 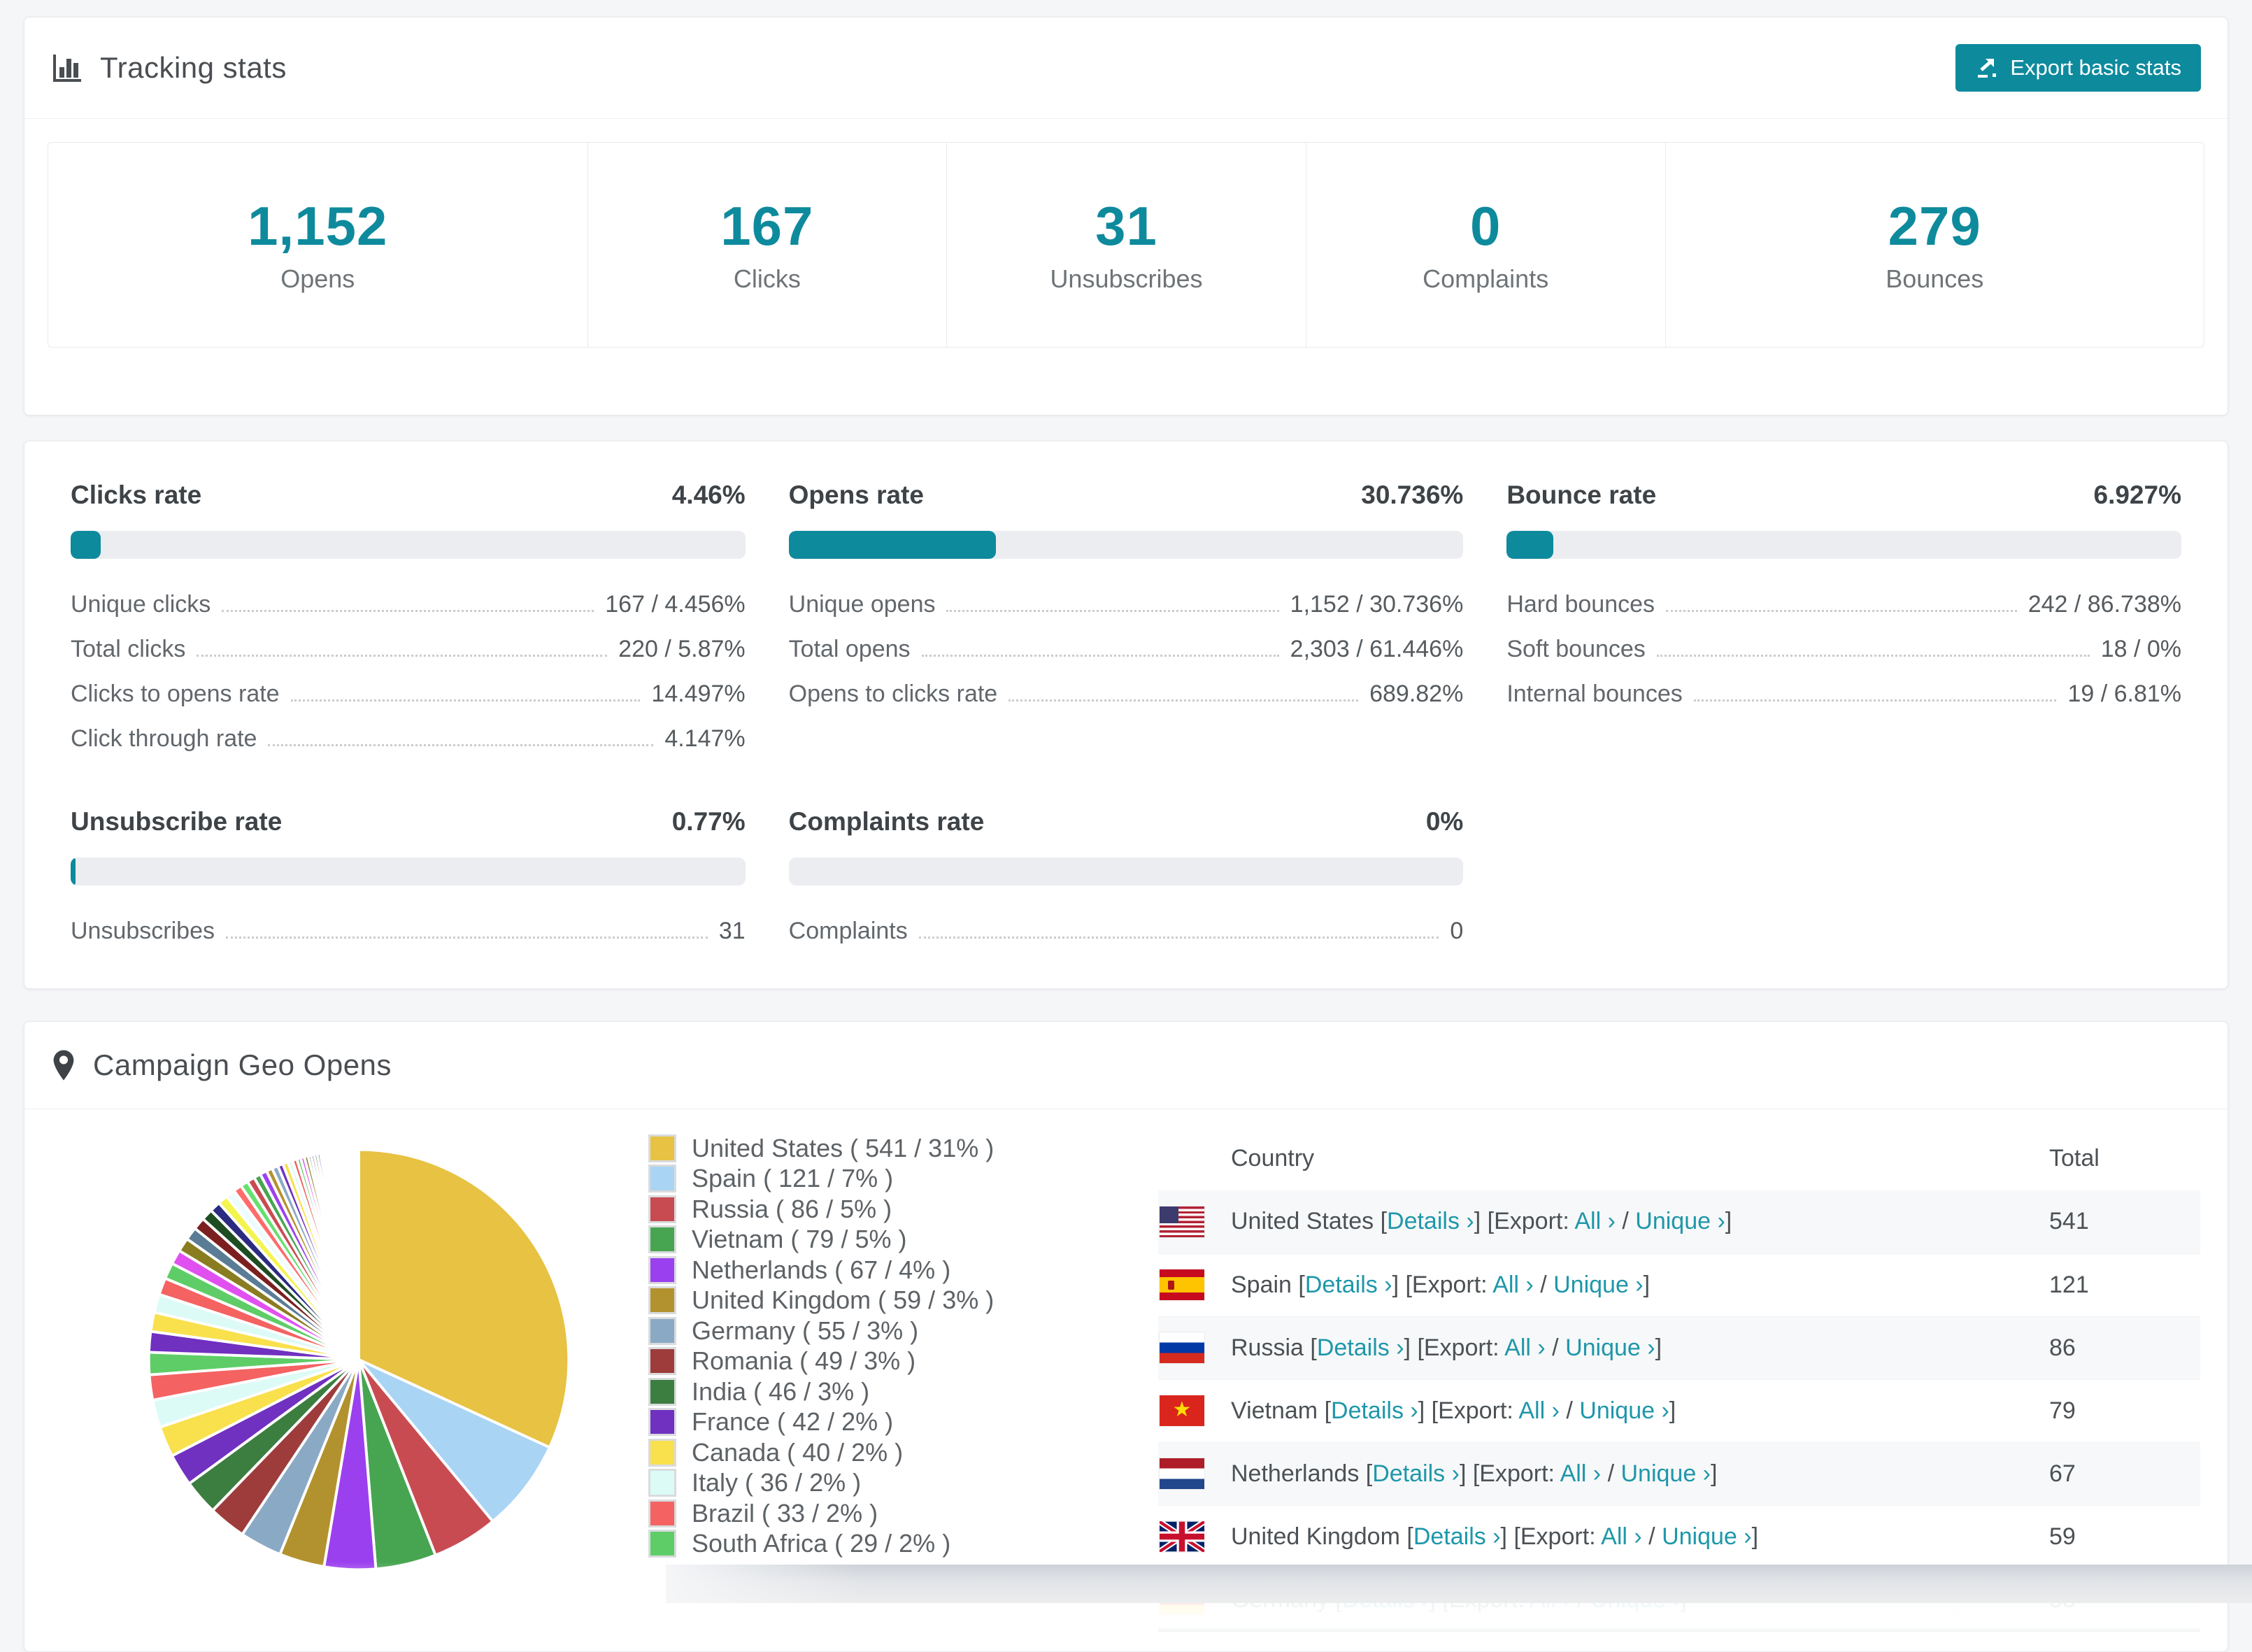 What do you see at coordinates (2063, 1347) in the screenshot?
I see `total-value: 86` at bounding box center [2063, 1347].